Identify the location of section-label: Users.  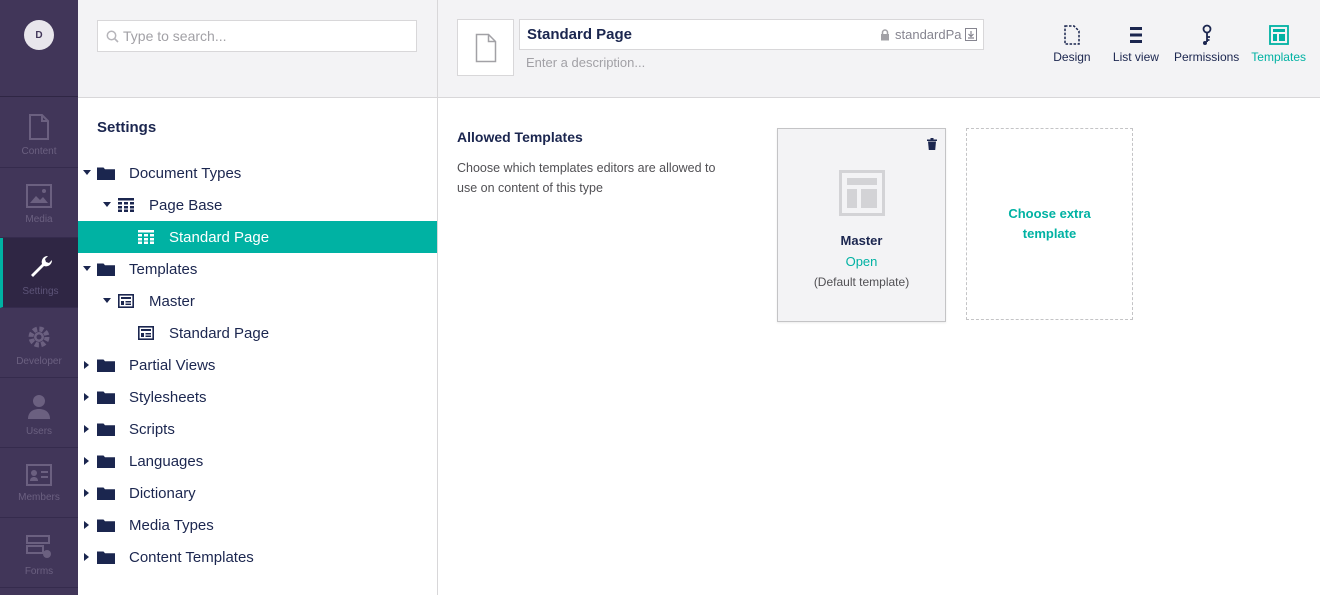
(39, 431).